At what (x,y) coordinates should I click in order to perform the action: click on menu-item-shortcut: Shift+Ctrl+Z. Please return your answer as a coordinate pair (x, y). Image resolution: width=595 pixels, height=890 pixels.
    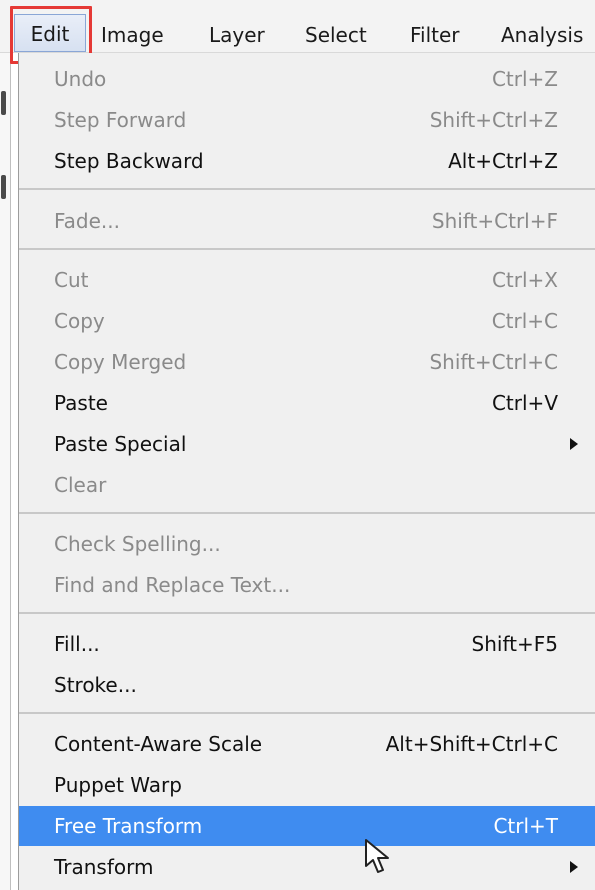
    Looking at the image, I should click on (493, 120).